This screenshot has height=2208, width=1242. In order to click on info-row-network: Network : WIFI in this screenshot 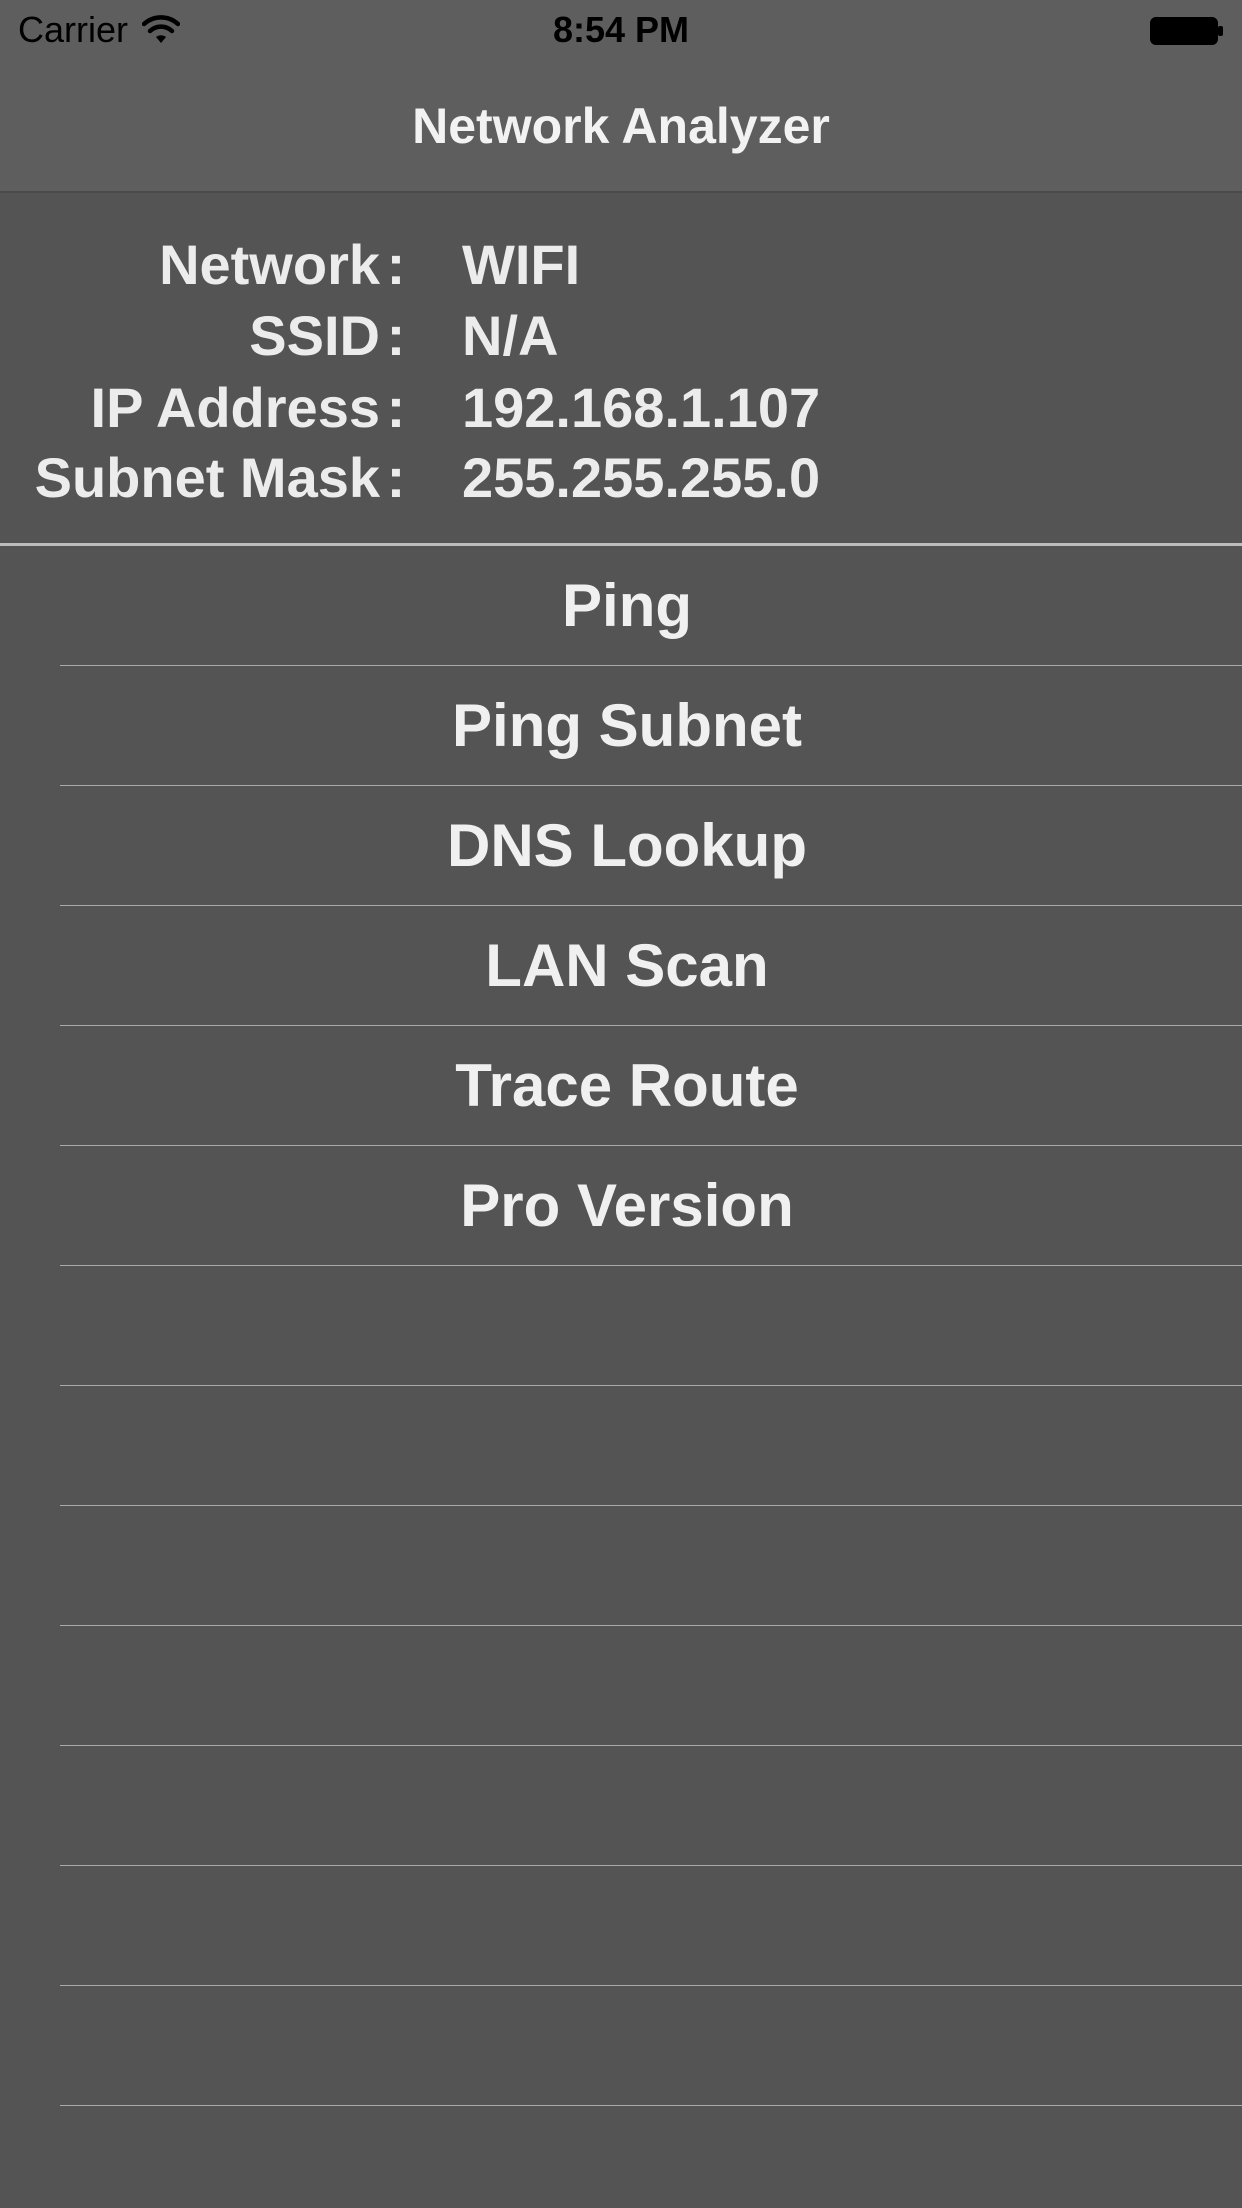, I will do `click(621, 265)`.